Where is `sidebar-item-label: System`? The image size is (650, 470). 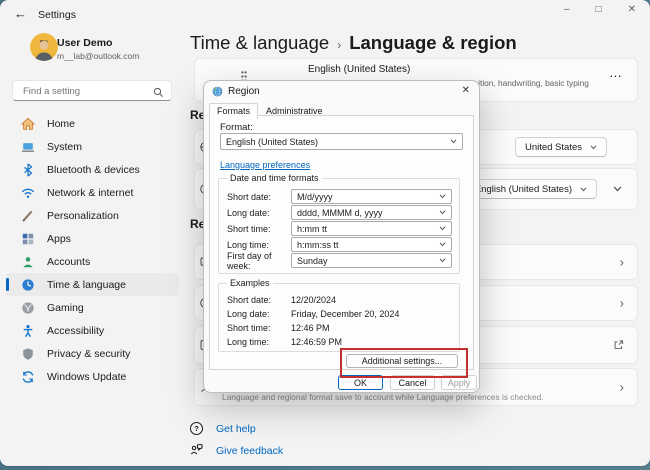 sidebar-item-label: System is located at coordinates (65, 146).